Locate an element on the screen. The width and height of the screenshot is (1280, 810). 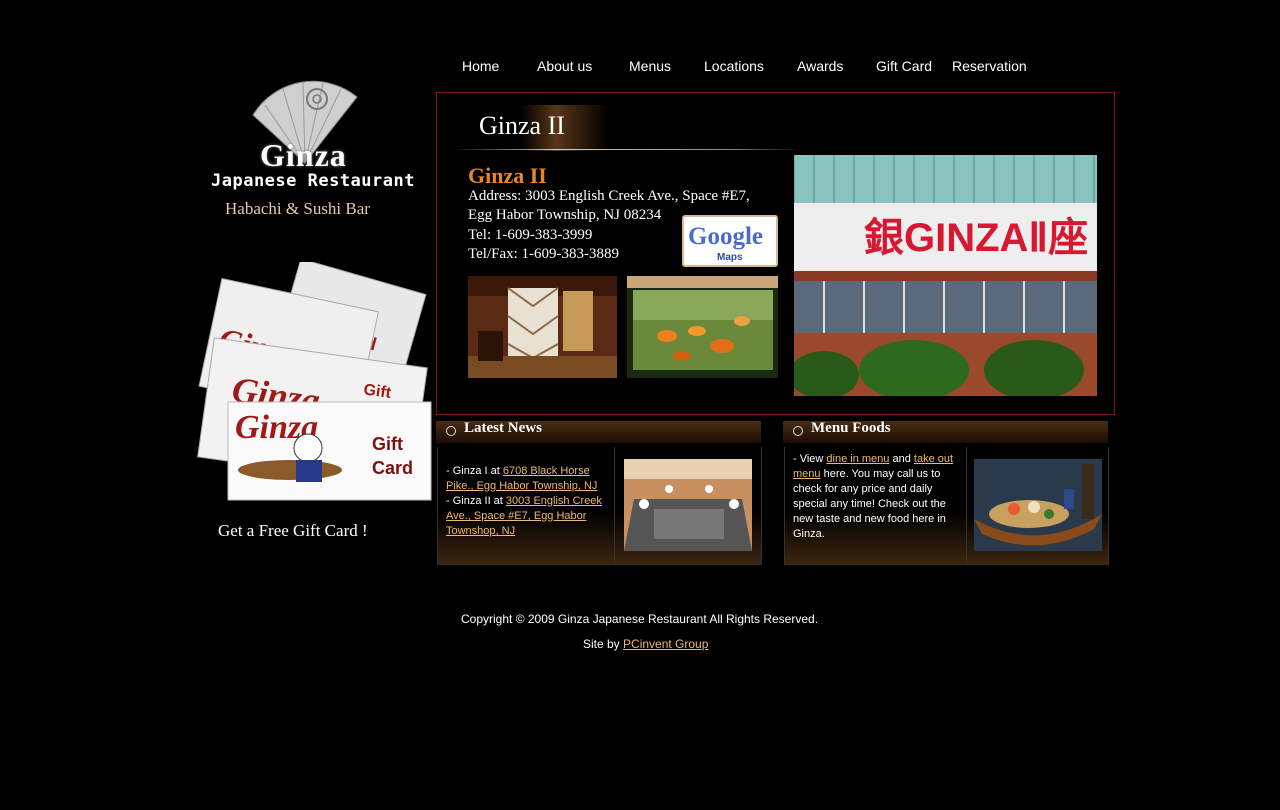
google-maps-button: Google Maps is located at coordinates (730, 241).